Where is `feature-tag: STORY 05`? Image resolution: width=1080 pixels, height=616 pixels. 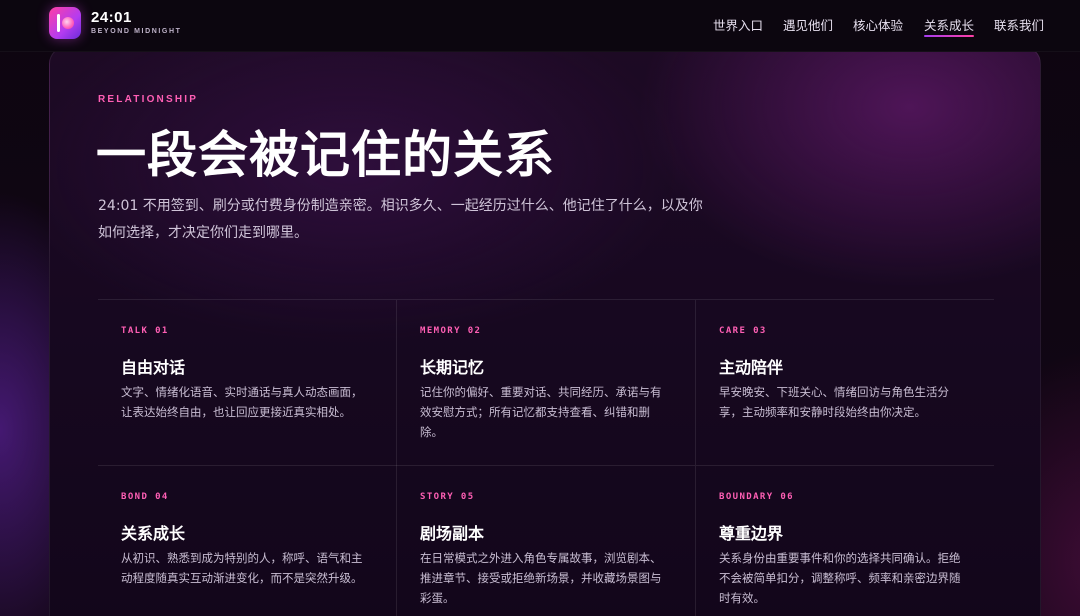 feature-tag: STORY 05 is located at coordinates (447, 497).